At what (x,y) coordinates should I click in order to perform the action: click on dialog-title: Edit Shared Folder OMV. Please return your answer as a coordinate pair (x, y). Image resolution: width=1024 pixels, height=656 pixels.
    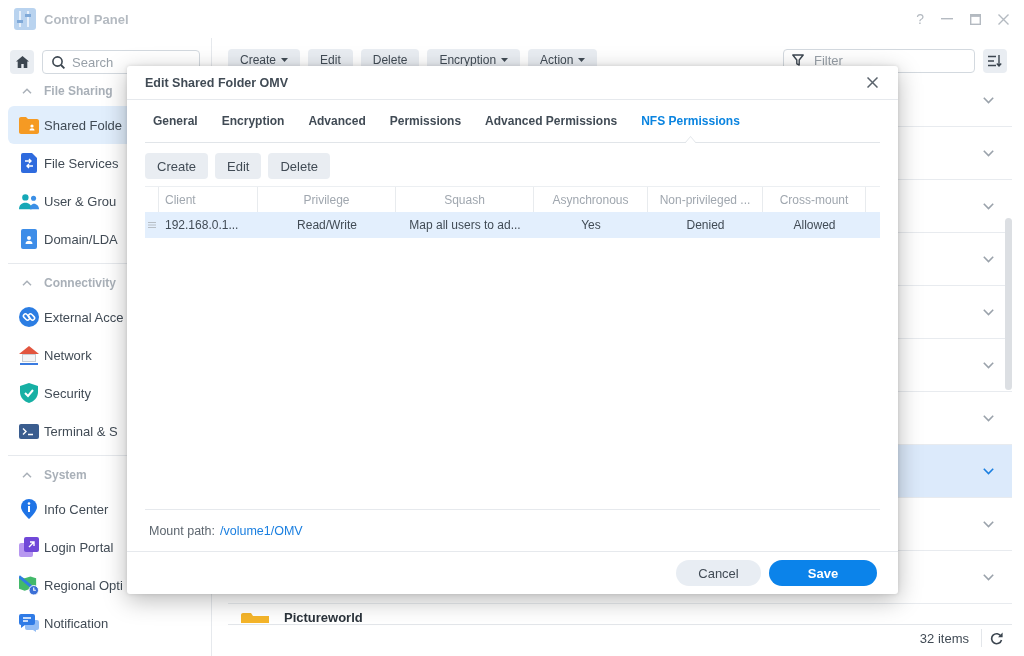
    Looking at the image, I should click on (217, 82).